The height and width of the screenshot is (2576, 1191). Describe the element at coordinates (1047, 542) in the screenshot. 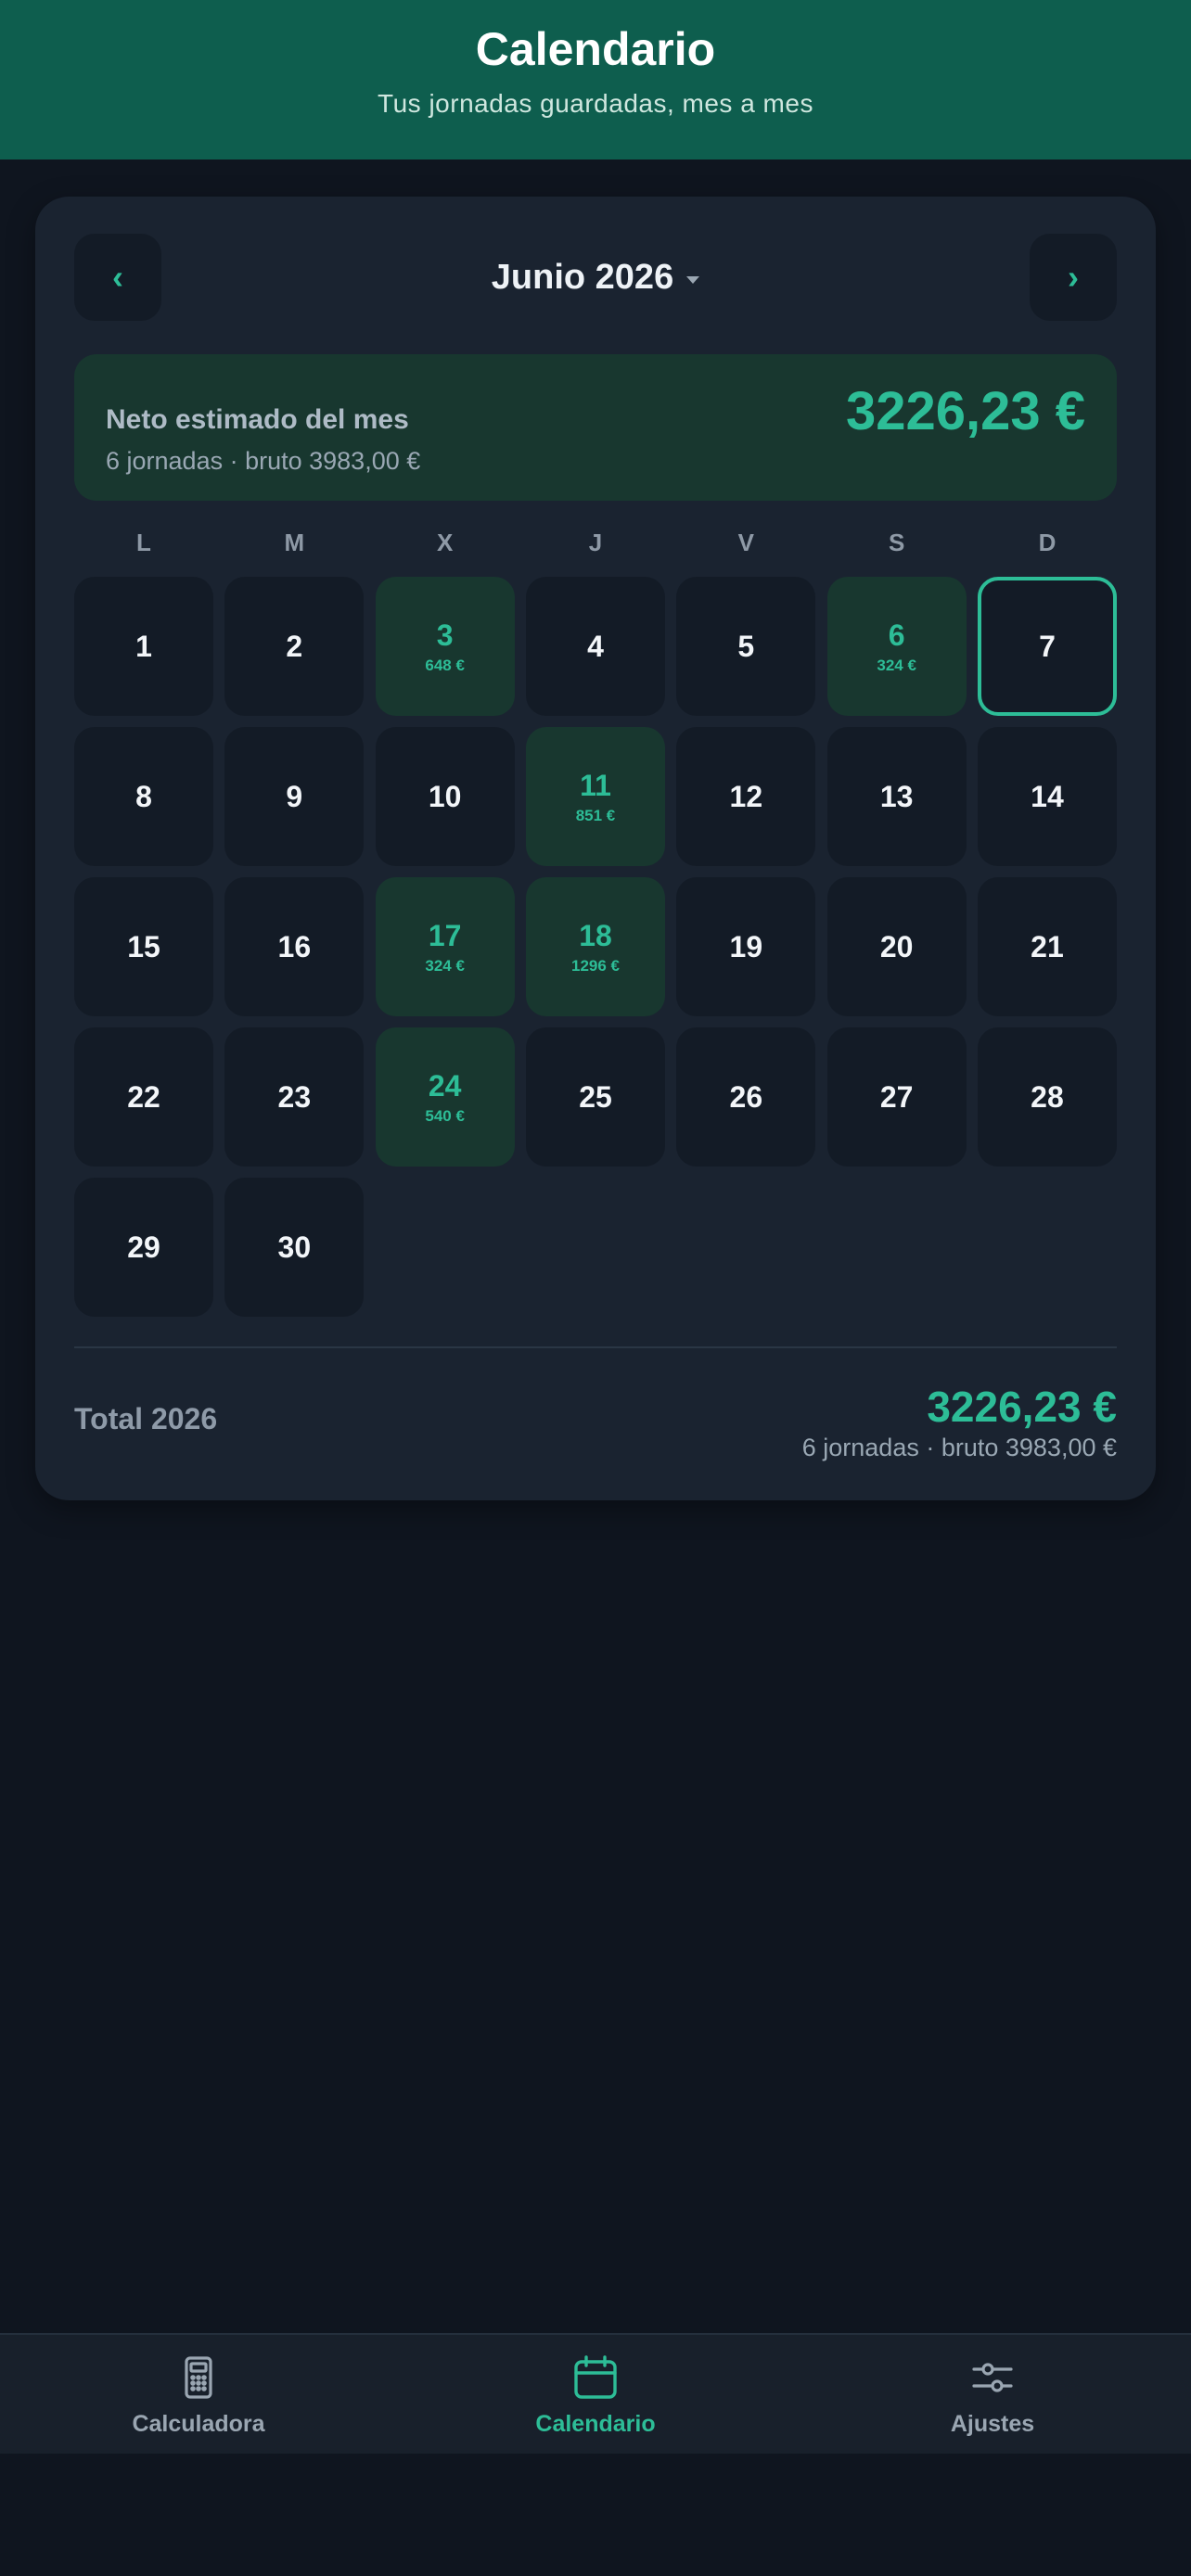

I see `weekday-label: D` at that location.